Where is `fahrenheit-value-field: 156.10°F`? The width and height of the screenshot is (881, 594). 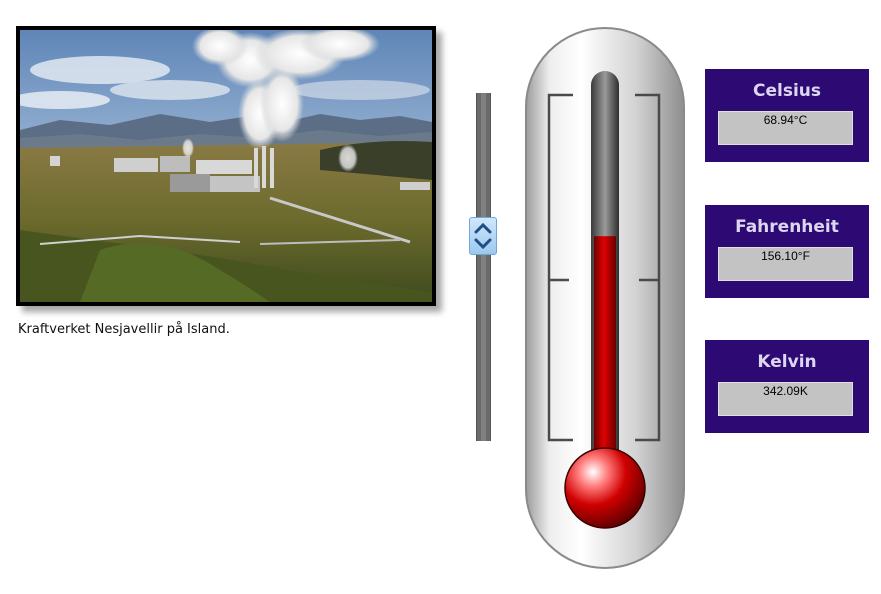
fahrenheit-value-field: 156.10°F is located at coordinates (785, 264).